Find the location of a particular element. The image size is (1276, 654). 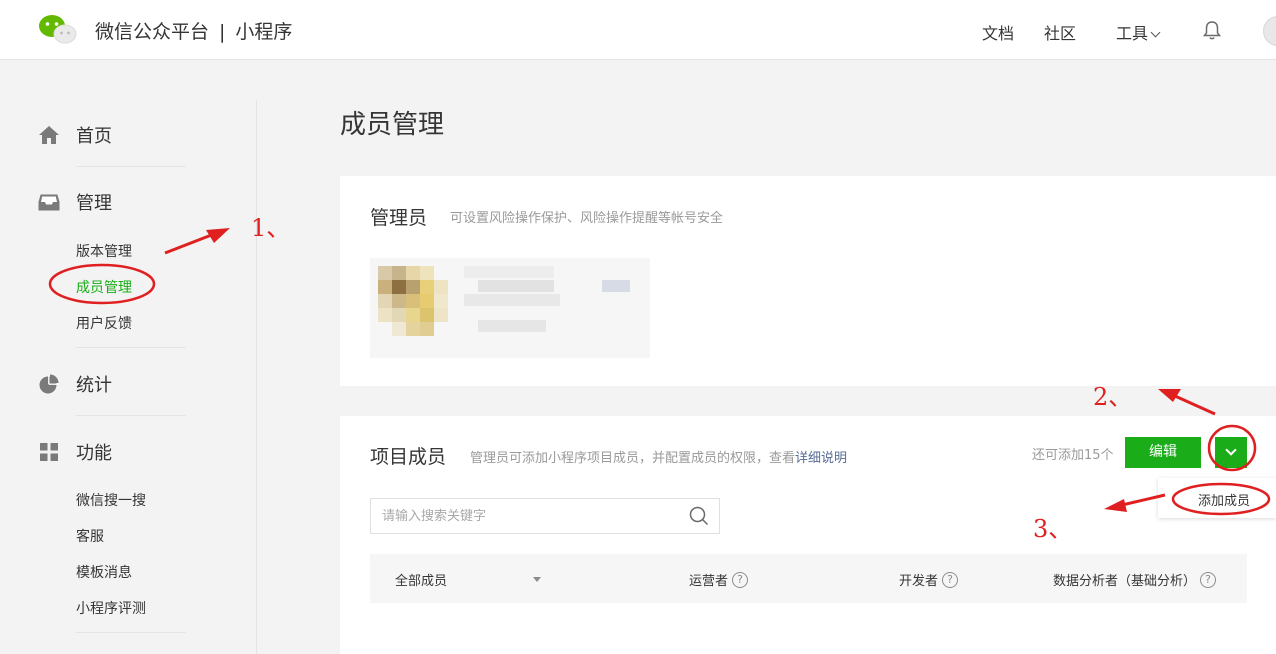

search-input is located at coordinates (526, 516).